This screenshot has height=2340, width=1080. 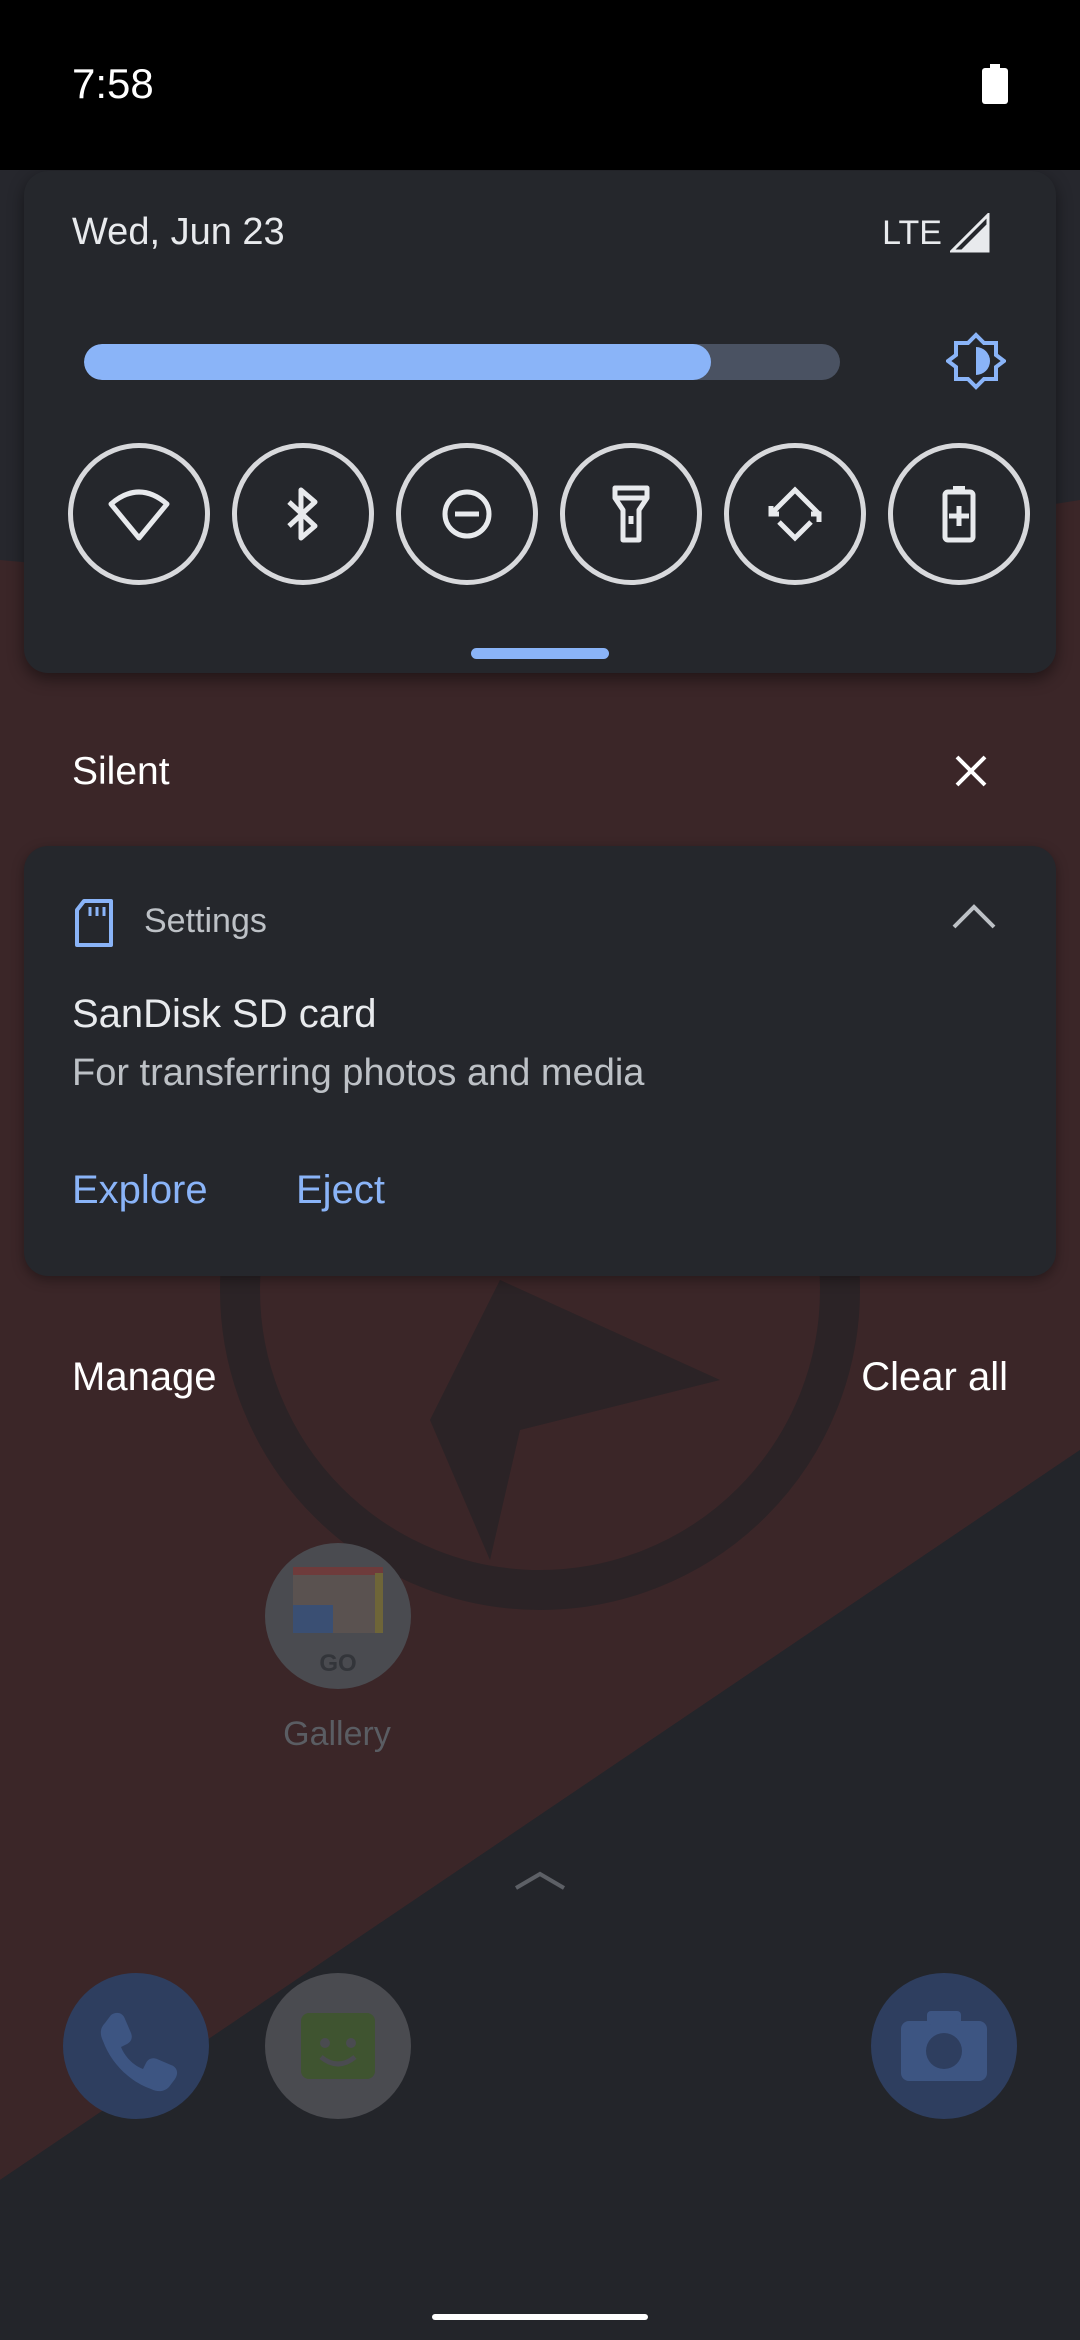 I want to click on explore-button: Explore, so click(x=140, y=1190).